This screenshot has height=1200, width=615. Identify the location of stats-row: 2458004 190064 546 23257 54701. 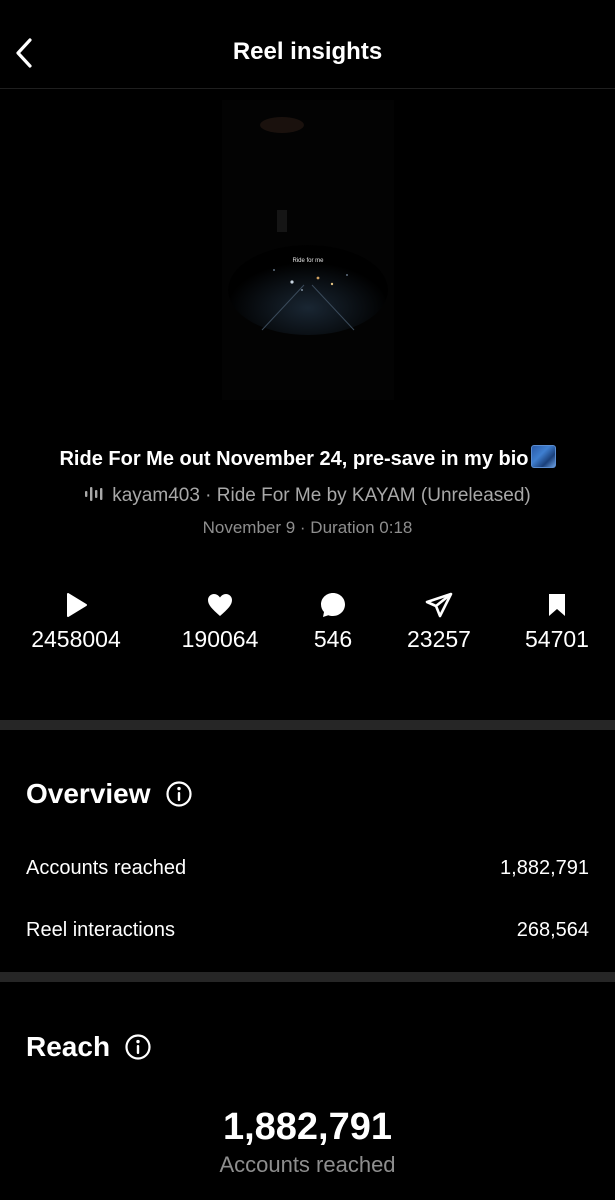
(307, 628).